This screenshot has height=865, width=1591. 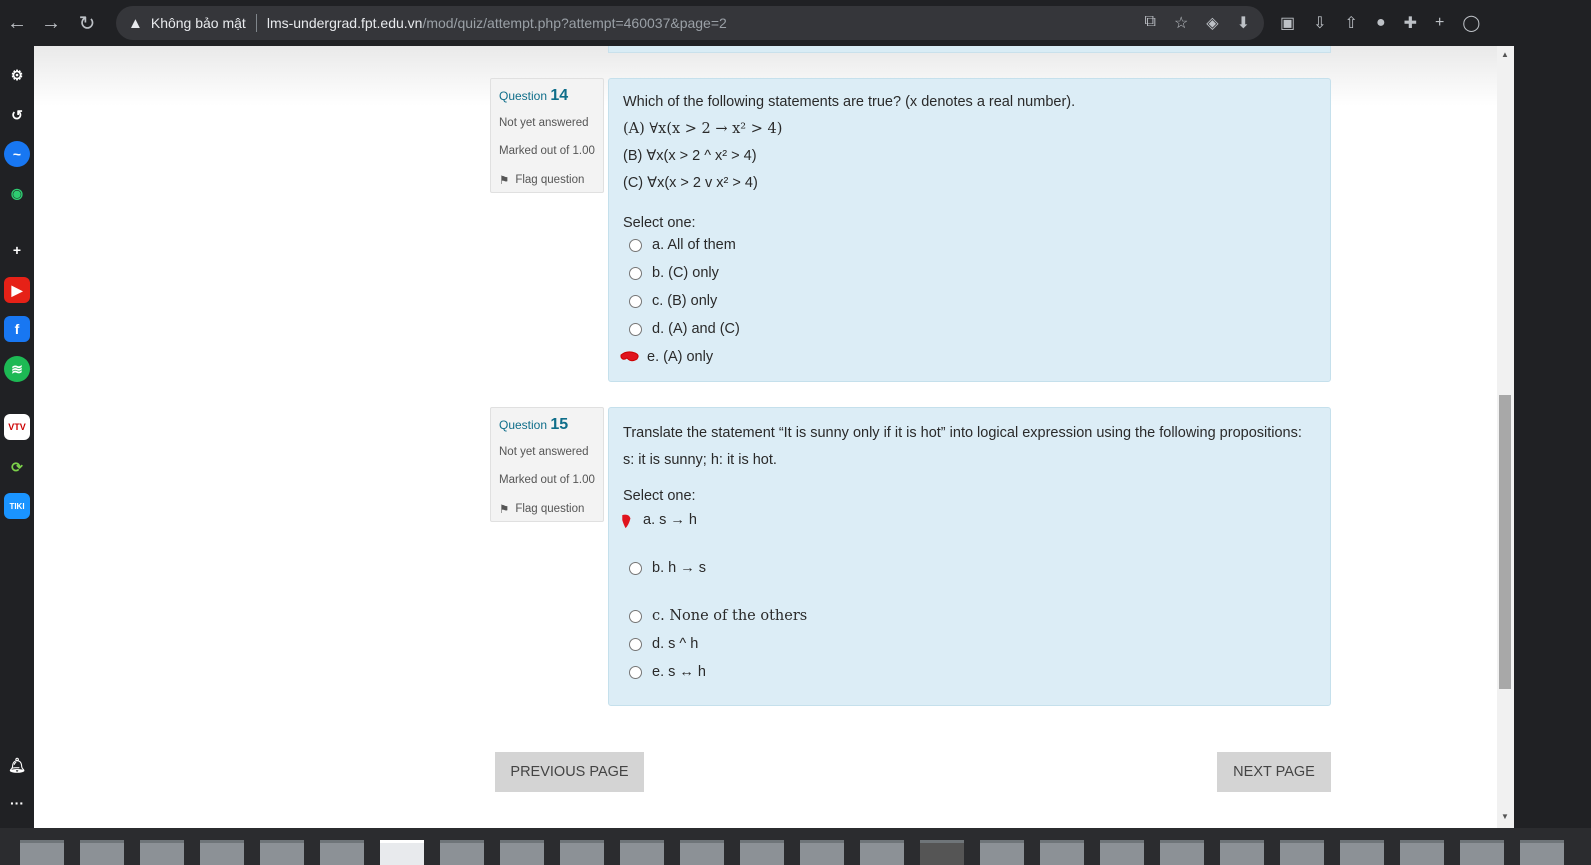 What do you see at coordinates (17, 115) in the screenshot?
I see `history-icon: ↺` at bounding box center [17, 115].